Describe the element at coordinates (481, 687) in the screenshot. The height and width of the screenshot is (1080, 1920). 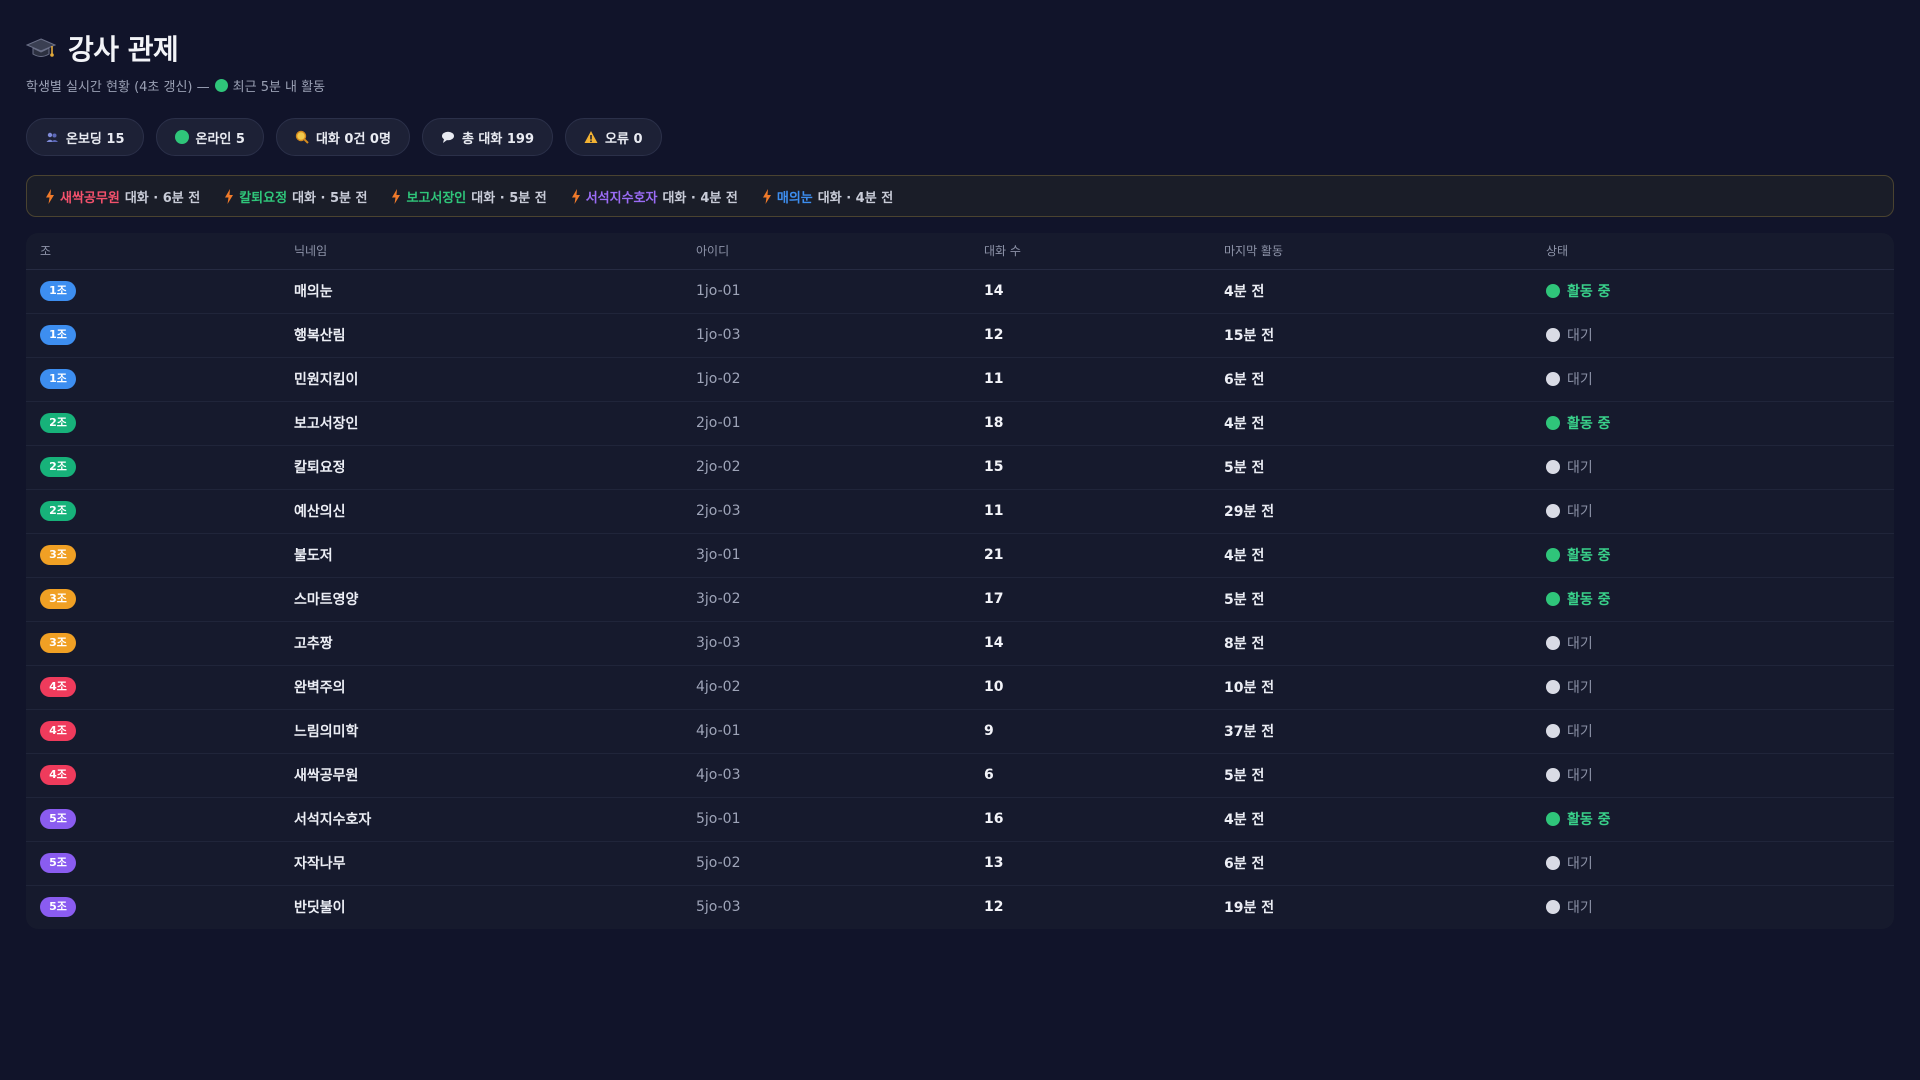
I see `cell-nickname: 완벽주의` at that location.